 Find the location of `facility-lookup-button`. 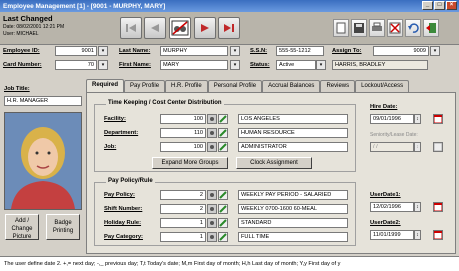

facility-lookup-button is located at coordinates (212, 119).